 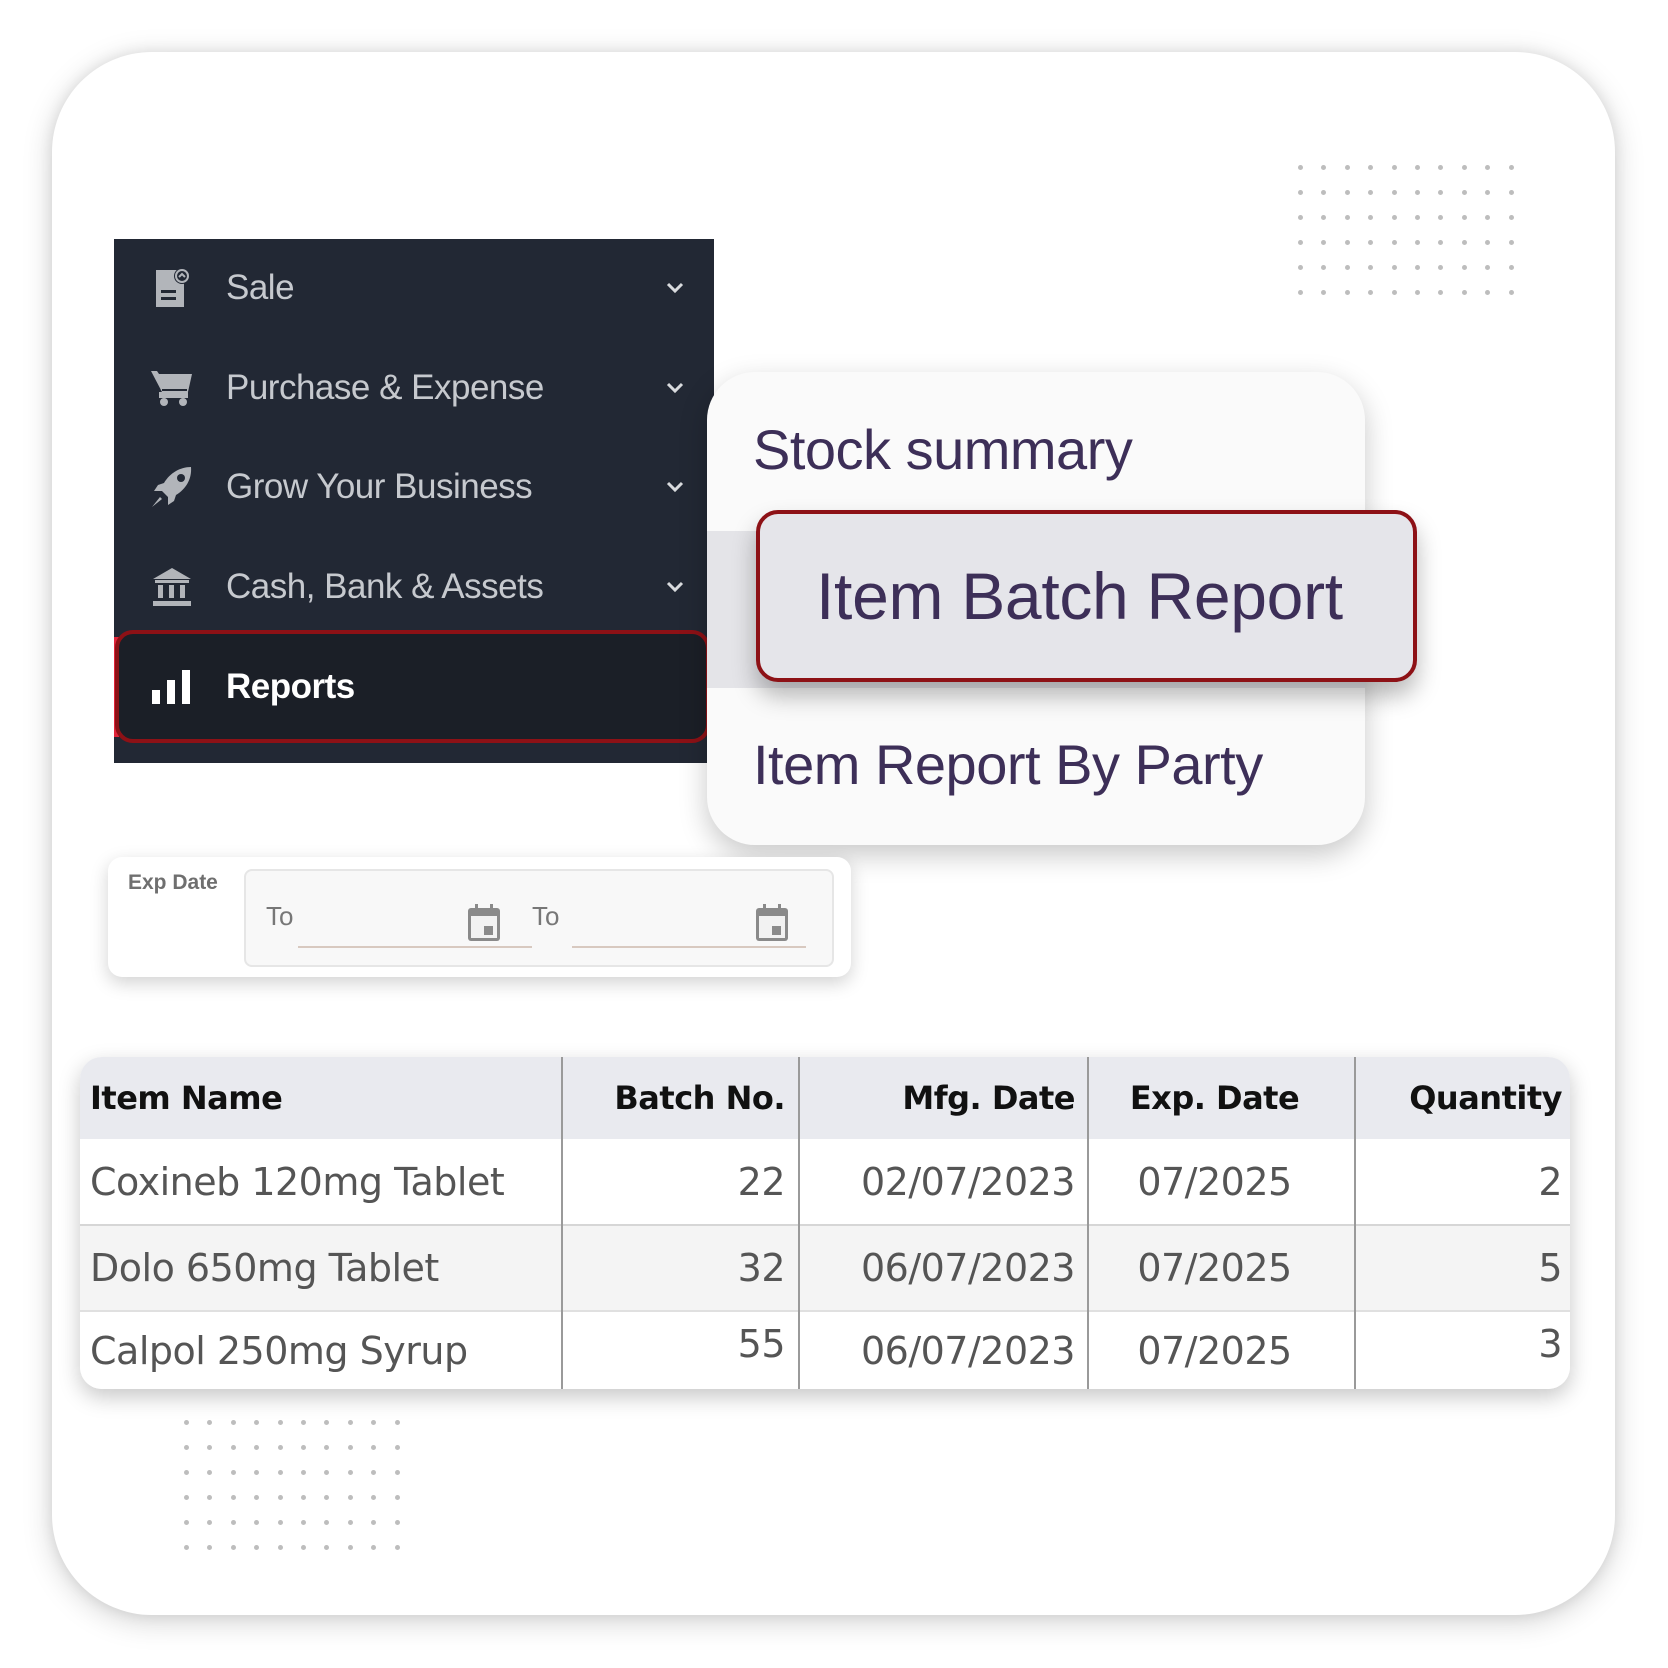 What do you see at coordinates (385, 586) in the screenshot?
I see `sidebar-item-label: Cash, Bank & Assets` at bounding box center [385, 586].